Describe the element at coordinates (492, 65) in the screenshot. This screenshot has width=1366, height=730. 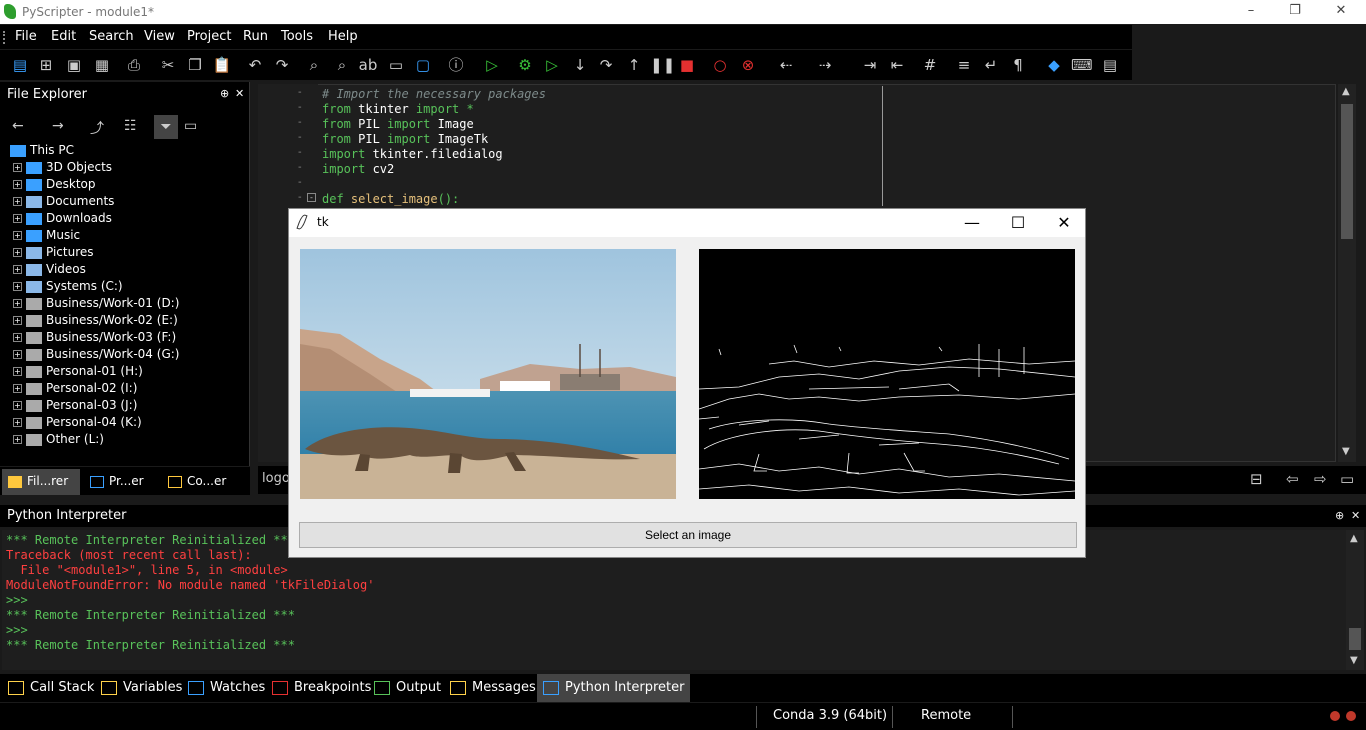
I see `run-icon: ▷` at that location.